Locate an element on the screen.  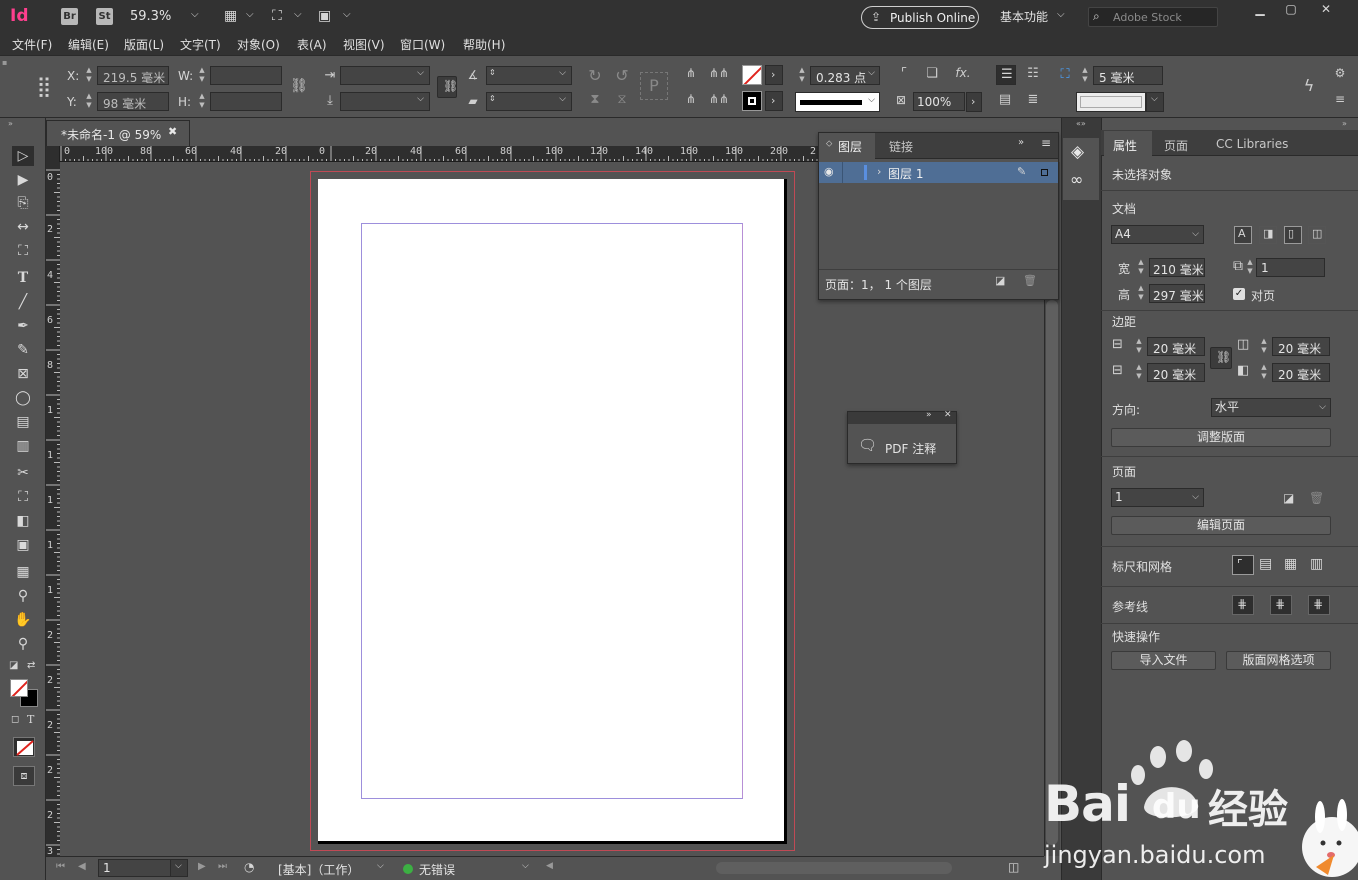
tab-layers: ⬦ 图层 is located at coordinates (847, 146).